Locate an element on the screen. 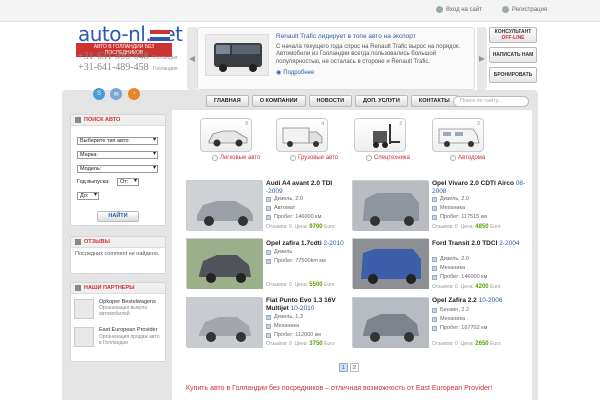  listing-specs: Дизель, 1.3 Механика Пробег: 112000 км is located at coordinates (293, 326).